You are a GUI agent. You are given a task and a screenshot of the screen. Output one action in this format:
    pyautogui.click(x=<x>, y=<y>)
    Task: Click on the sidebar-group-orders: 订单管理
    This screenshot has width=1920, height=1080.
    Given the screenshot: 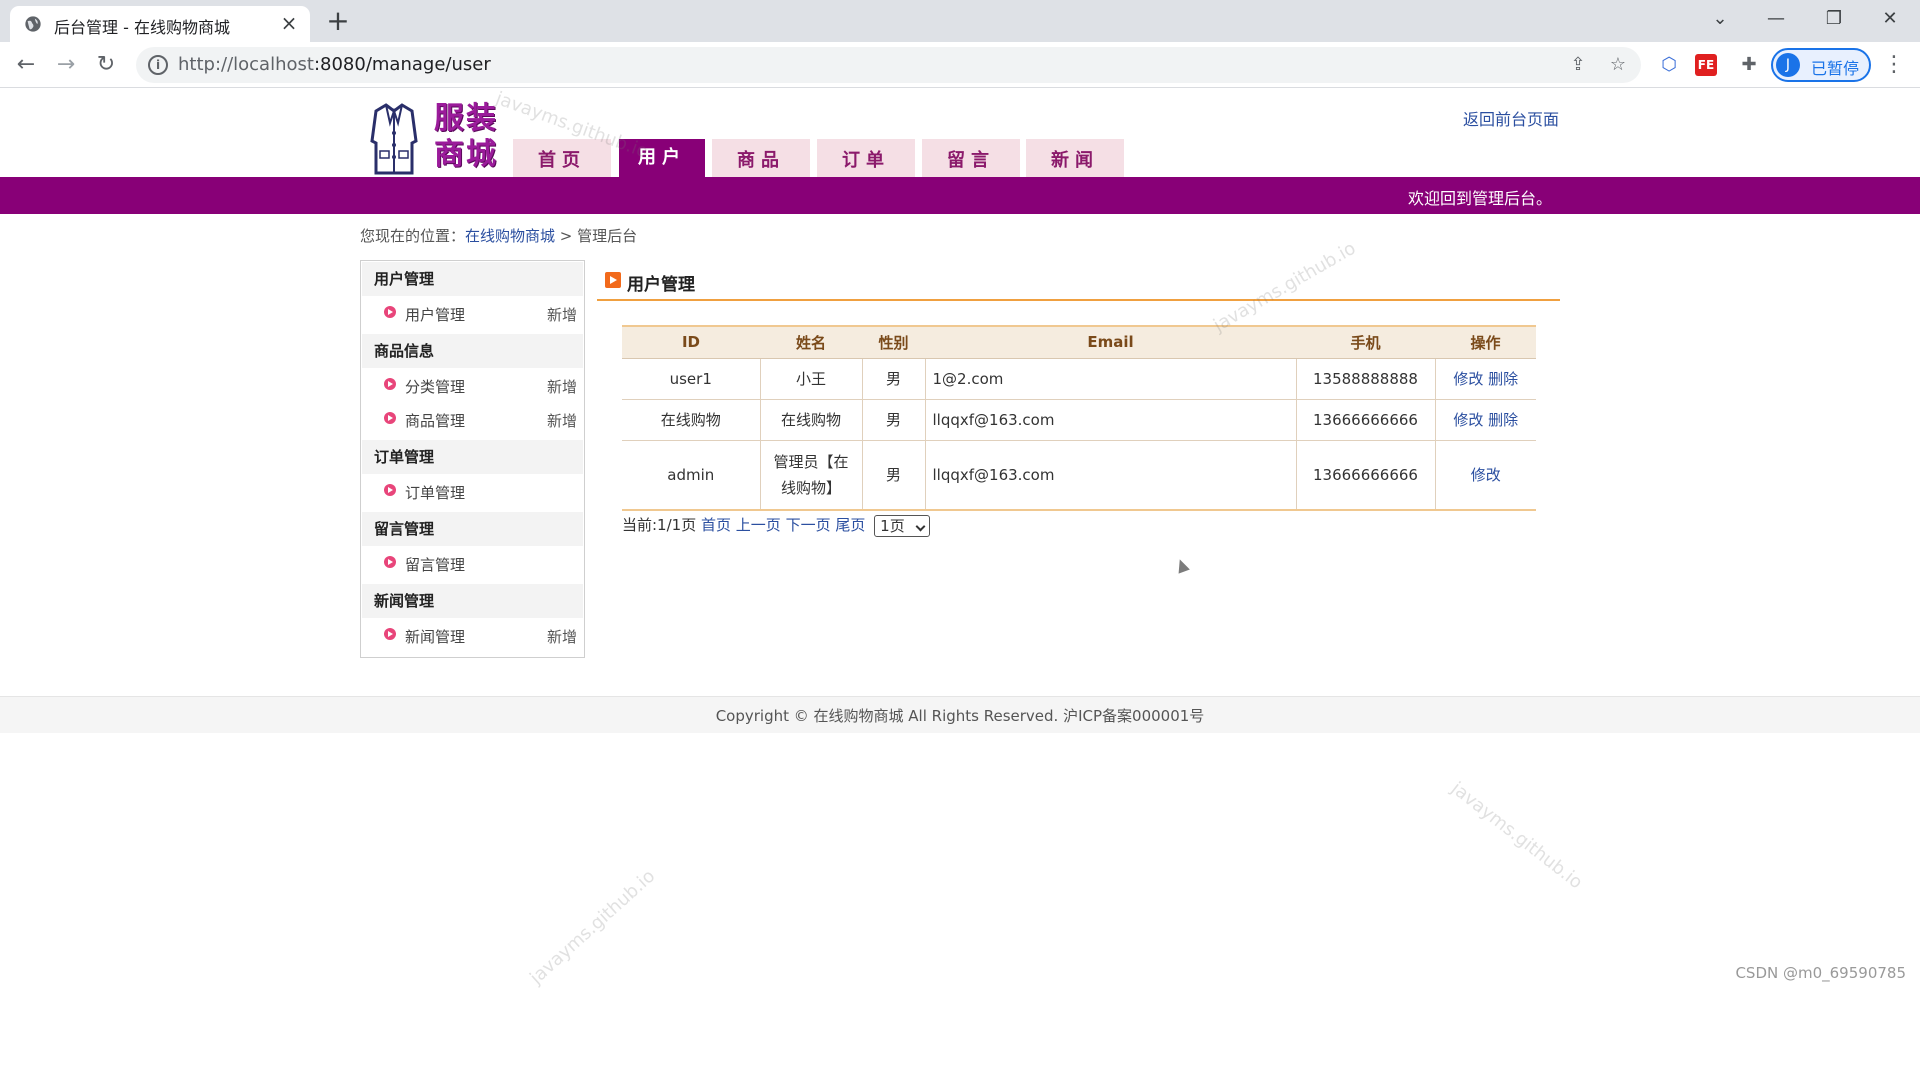 What is the action you would take?
    pyautogui.click(x=472, y=457)
    